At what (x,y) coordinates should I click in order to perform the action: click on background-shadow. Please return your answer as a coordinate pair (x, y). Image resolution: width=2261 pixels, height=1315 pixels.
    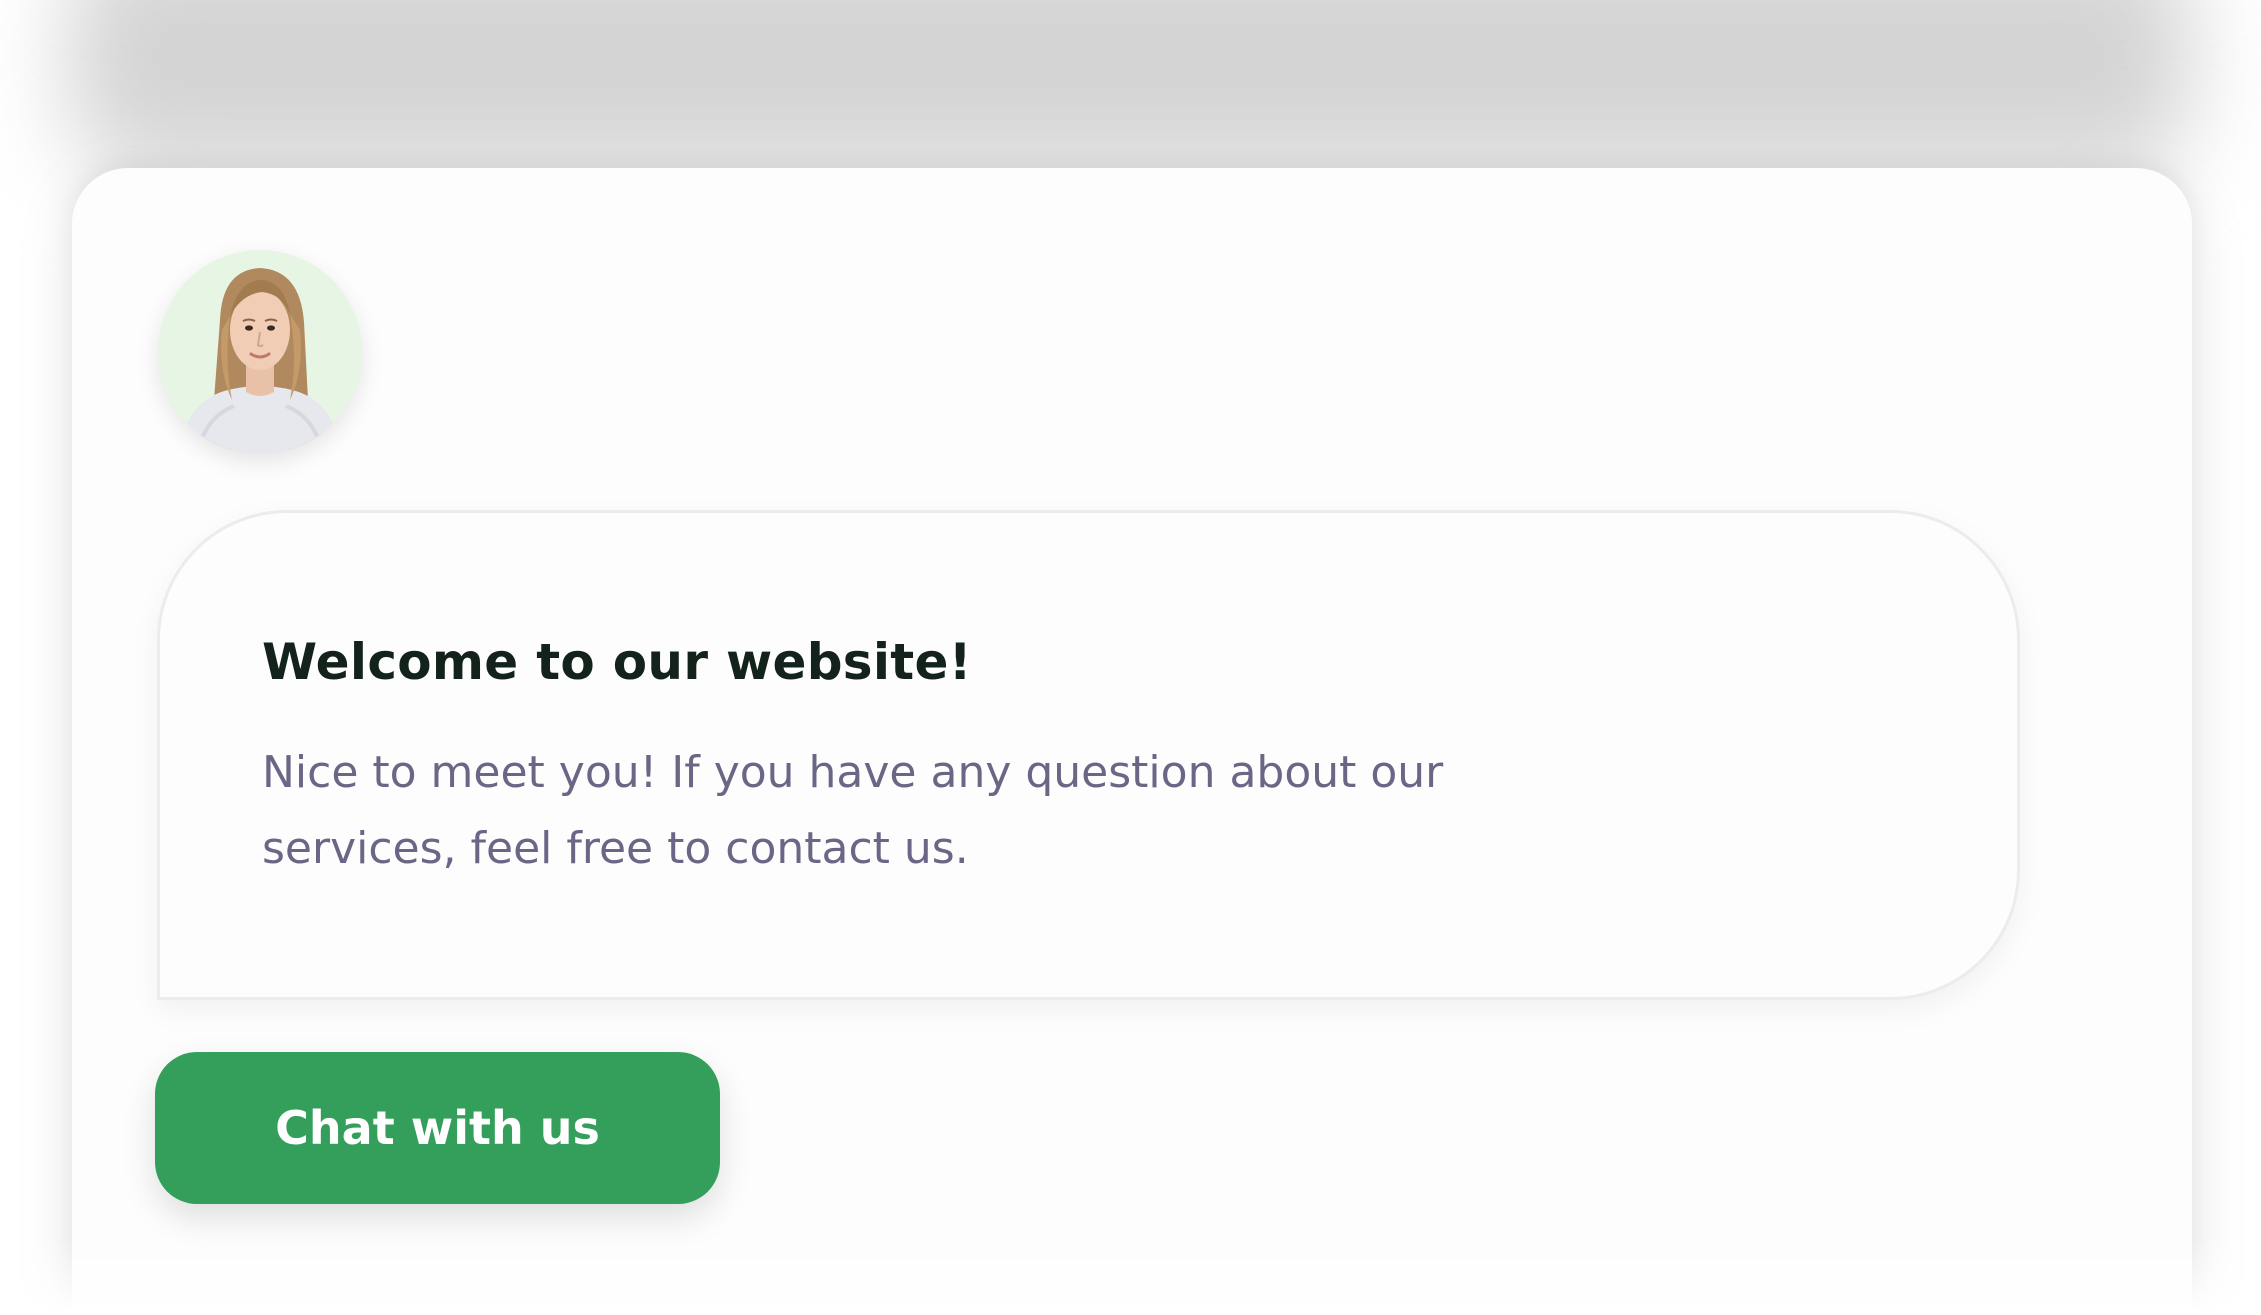
    Looking at the image, I should click on (1130, 85).